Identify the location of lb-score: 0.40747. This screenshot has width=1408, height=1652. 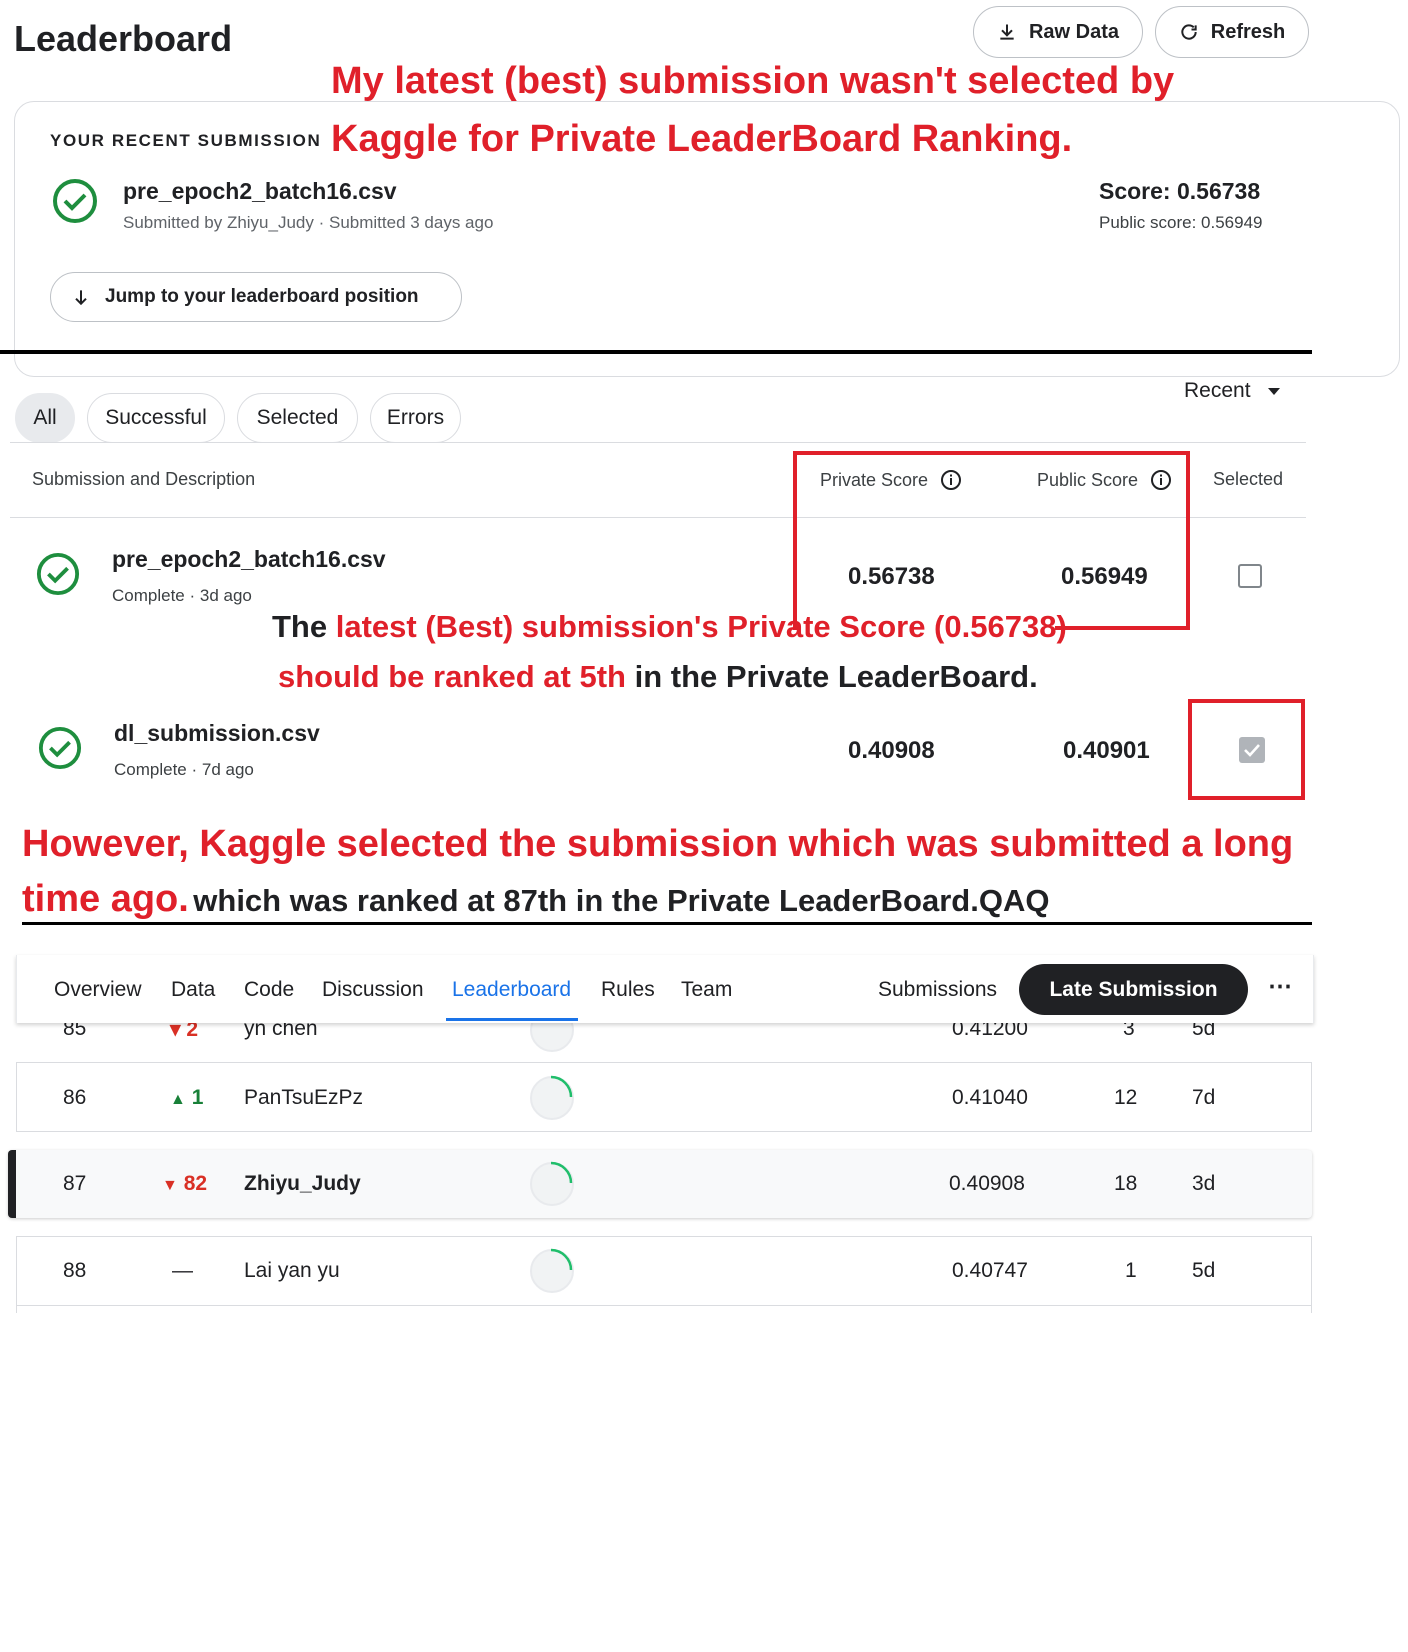
(990, 1270).